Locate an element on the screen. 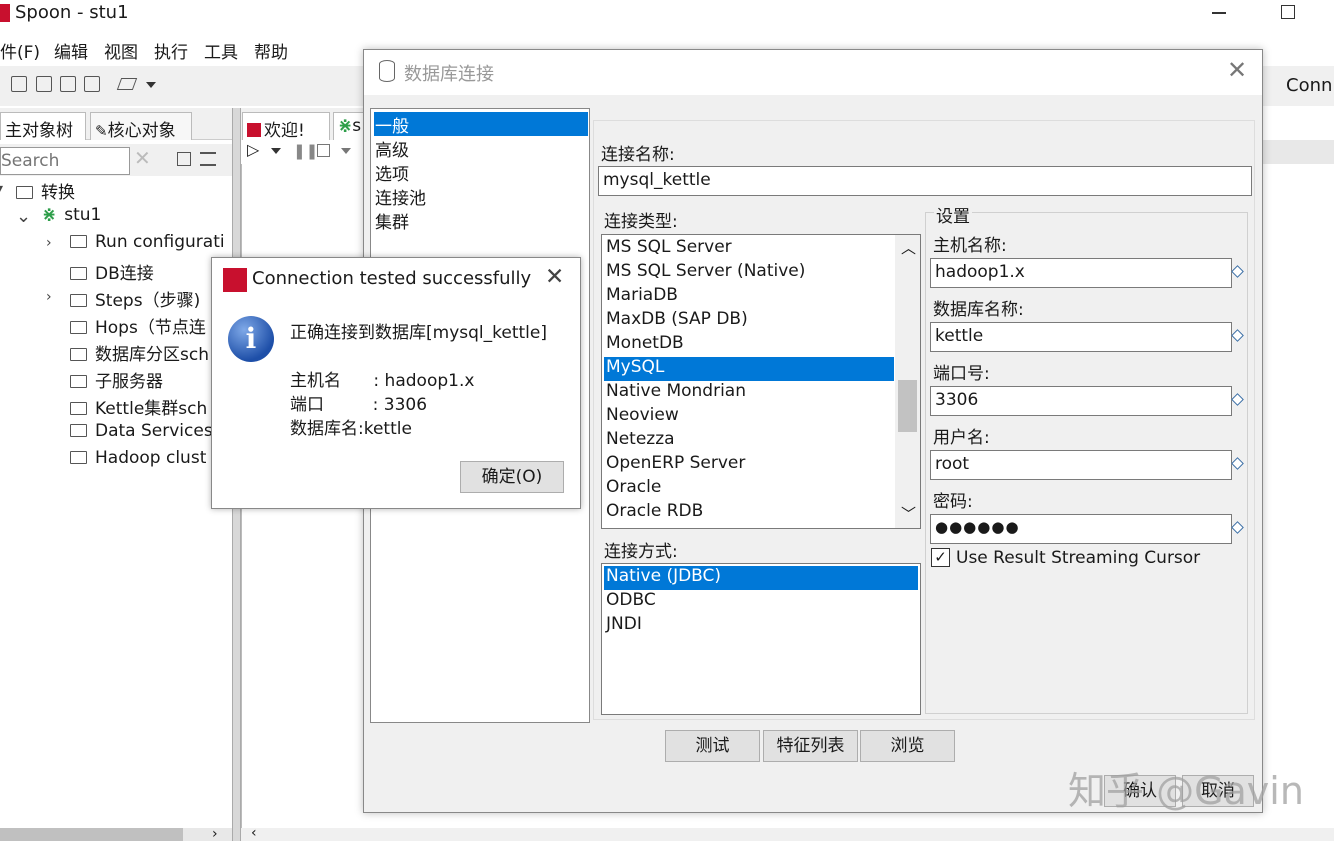  tree-scrollbar-thumb is located at coordinates (91, 834).